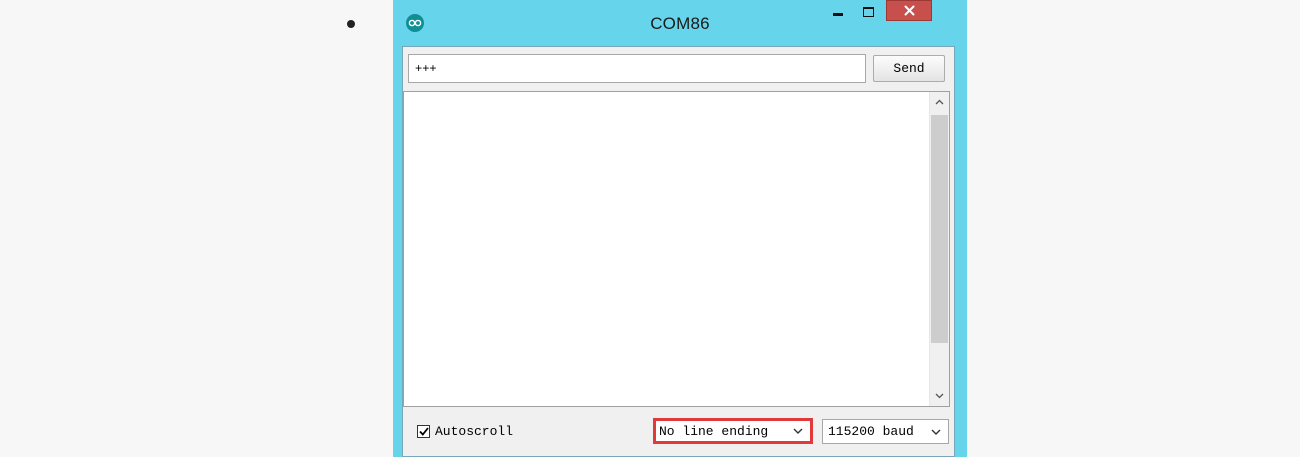 This screenshot has width=1300, height=457. I want to click on autoscroll-checkbox, so click(423, 431).